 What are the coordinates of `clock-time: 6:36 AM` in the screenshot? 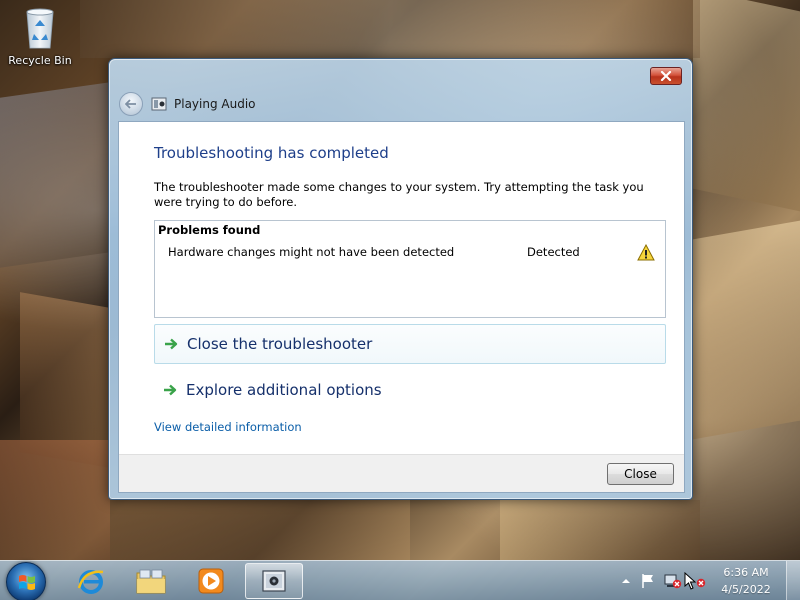 It's located at (746, 572).